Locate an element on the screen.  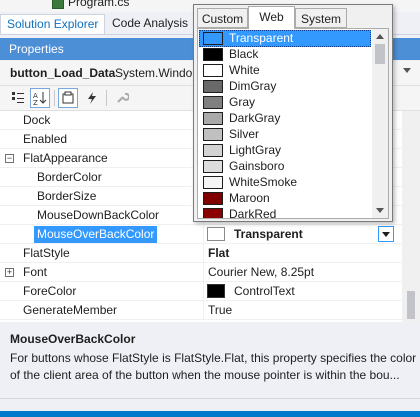
property-value: ControlText is located at coordinates (264, 291).